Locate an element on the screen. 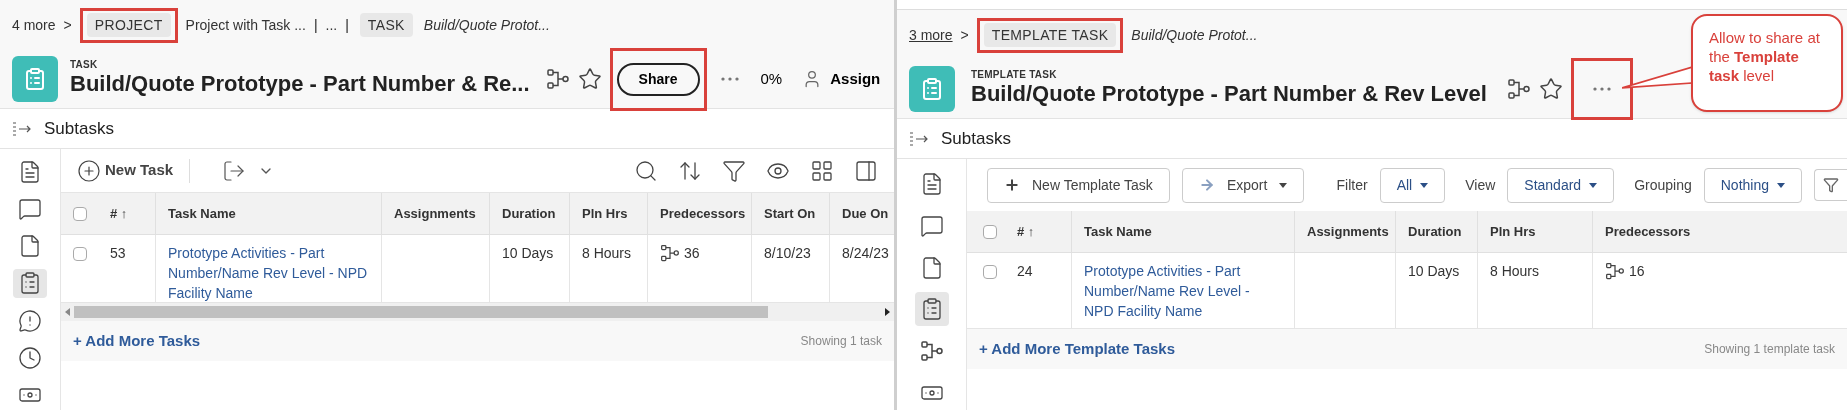  search-icon is located at coordinates (646, 170).